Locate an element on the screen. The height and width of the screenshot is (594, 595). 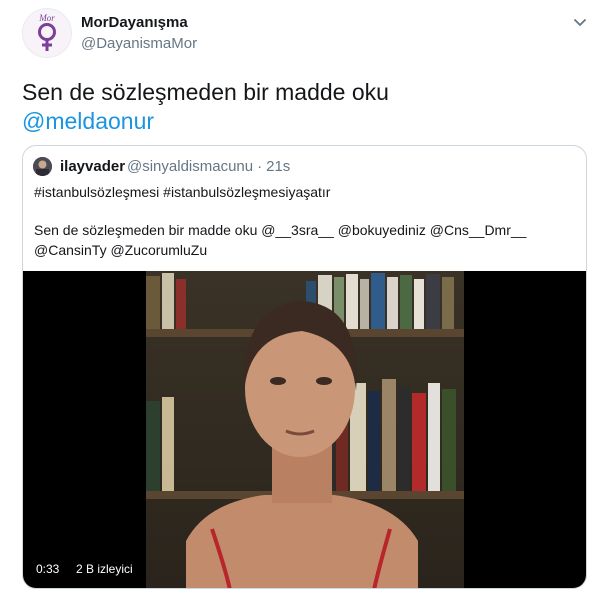
author-display-name: MorDayanışma is located at coordinates (134, 22).